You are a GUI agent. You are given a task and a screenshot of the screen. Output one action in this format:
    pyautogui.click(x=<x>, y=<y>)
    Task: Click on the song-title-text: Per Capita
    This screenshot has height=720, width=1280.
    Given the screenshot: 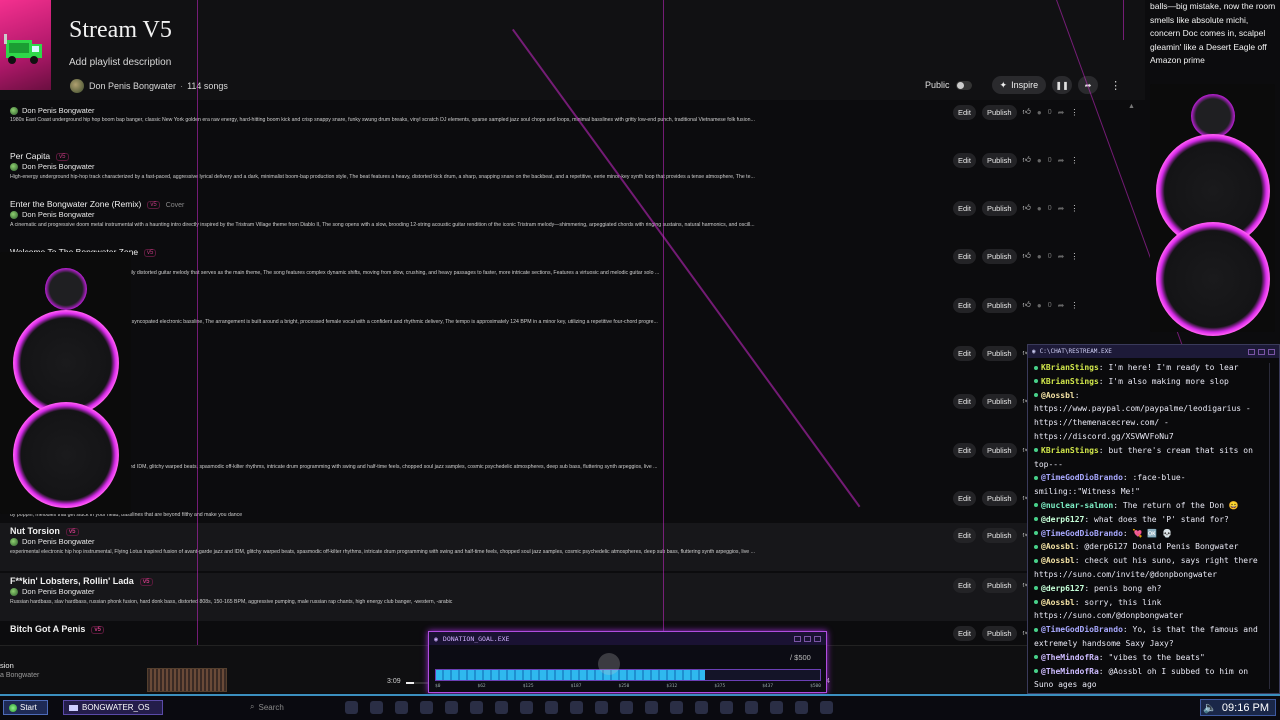 What is the action you would take?
    pyautogui.click(x=30, y=156)
    